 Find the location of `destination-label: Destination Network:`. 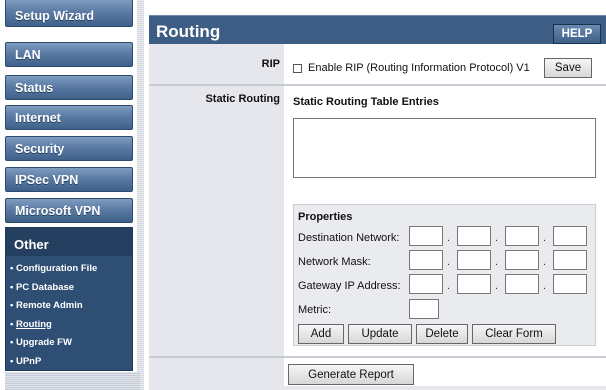

destination-label: Destination Network: is located at coordinates (349, 238).